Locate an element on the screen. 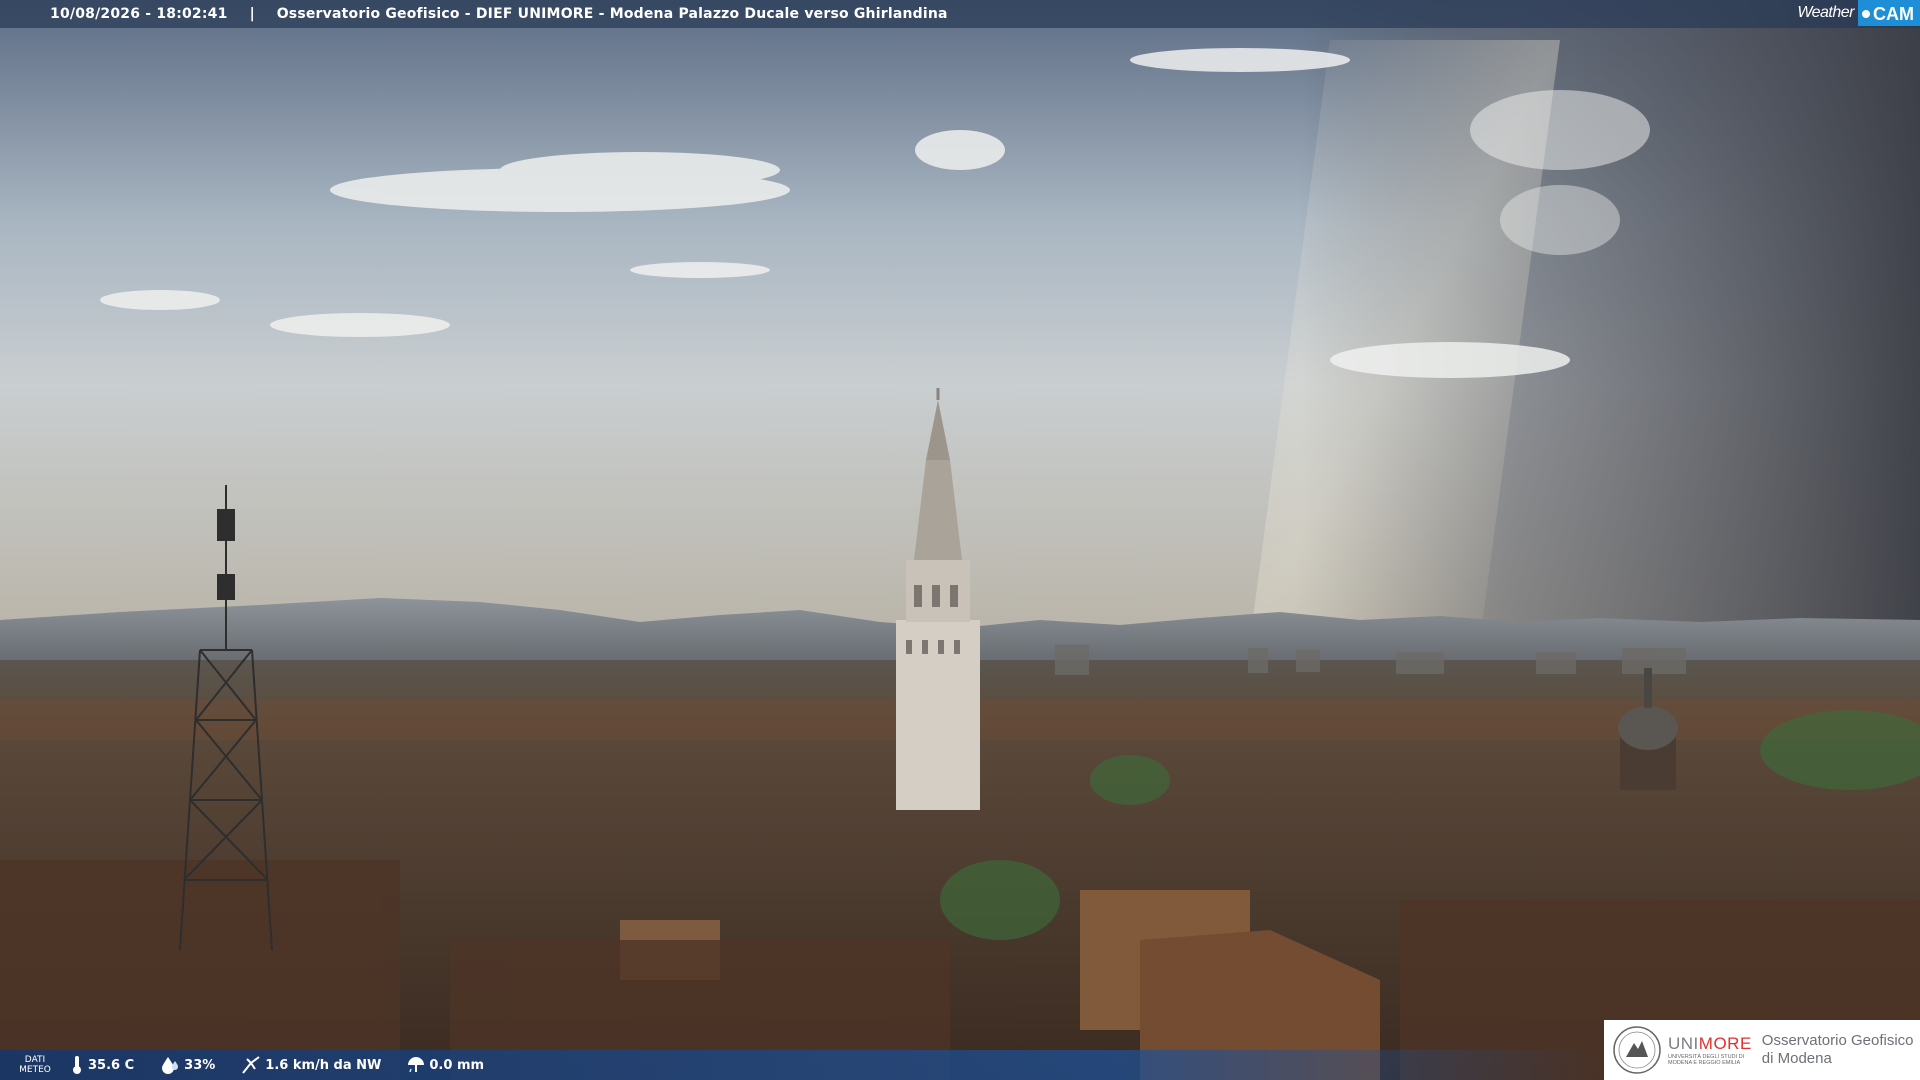  temperature-value: 35.6 C is located at coordinates (111, 1065).